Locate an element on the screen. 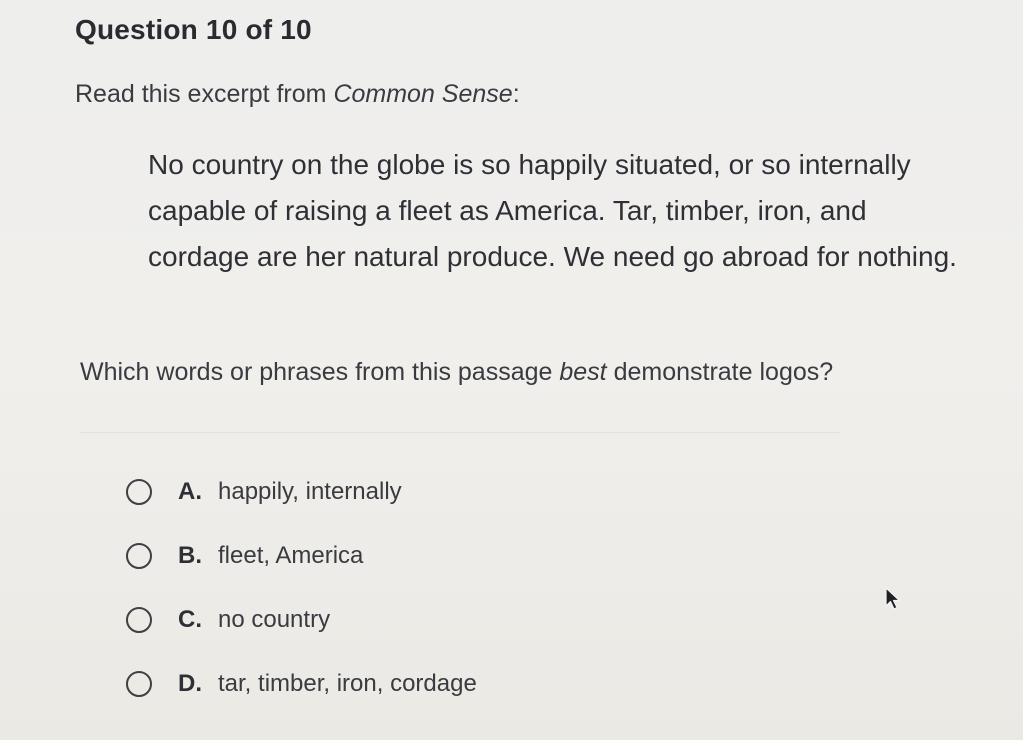 This screenshot has height=740, width=1023. divider is located at coordinates (460, 432).